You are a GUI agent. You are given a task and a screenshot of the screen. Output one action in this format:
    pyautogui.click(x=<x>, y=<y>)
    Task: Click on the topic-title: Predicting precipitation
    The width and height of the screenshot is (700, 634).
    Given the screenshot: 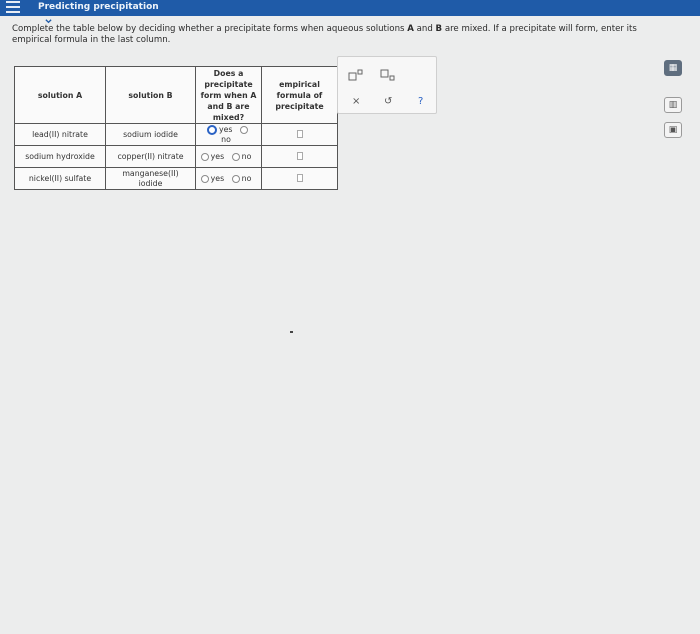 What is the action you would take?
    pyautogui.click(x=98, y=7)
    